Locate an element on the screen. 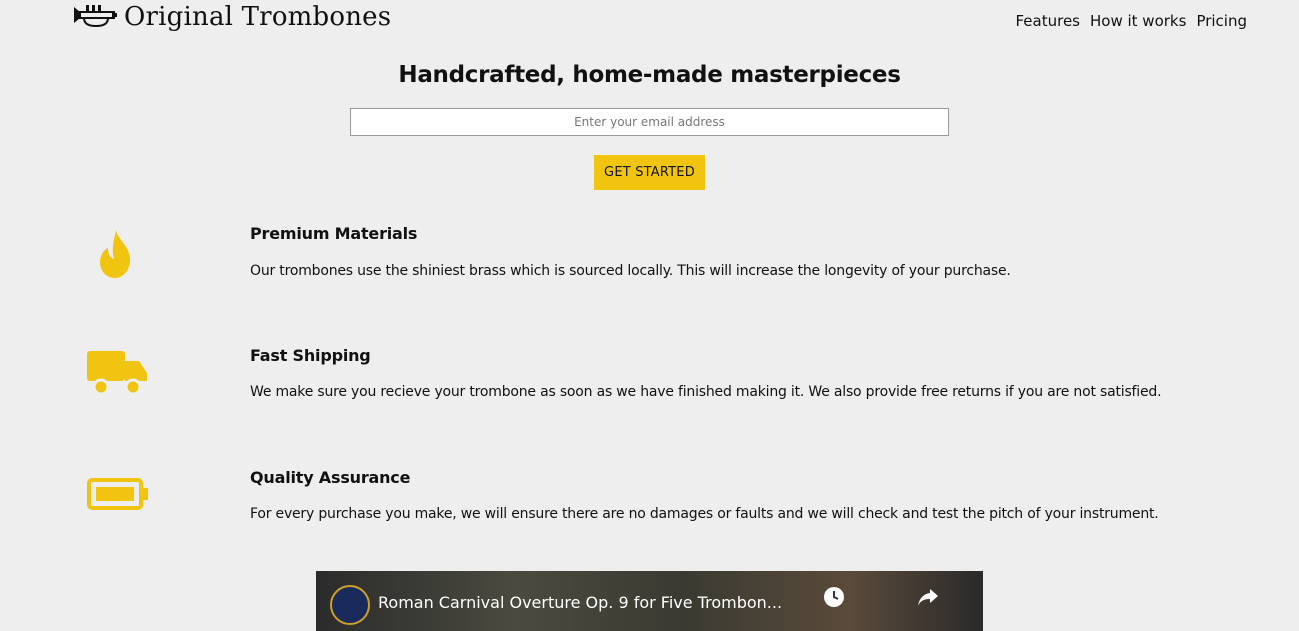  feature-title: Fast Shipping is located at coordinates (310, 355).